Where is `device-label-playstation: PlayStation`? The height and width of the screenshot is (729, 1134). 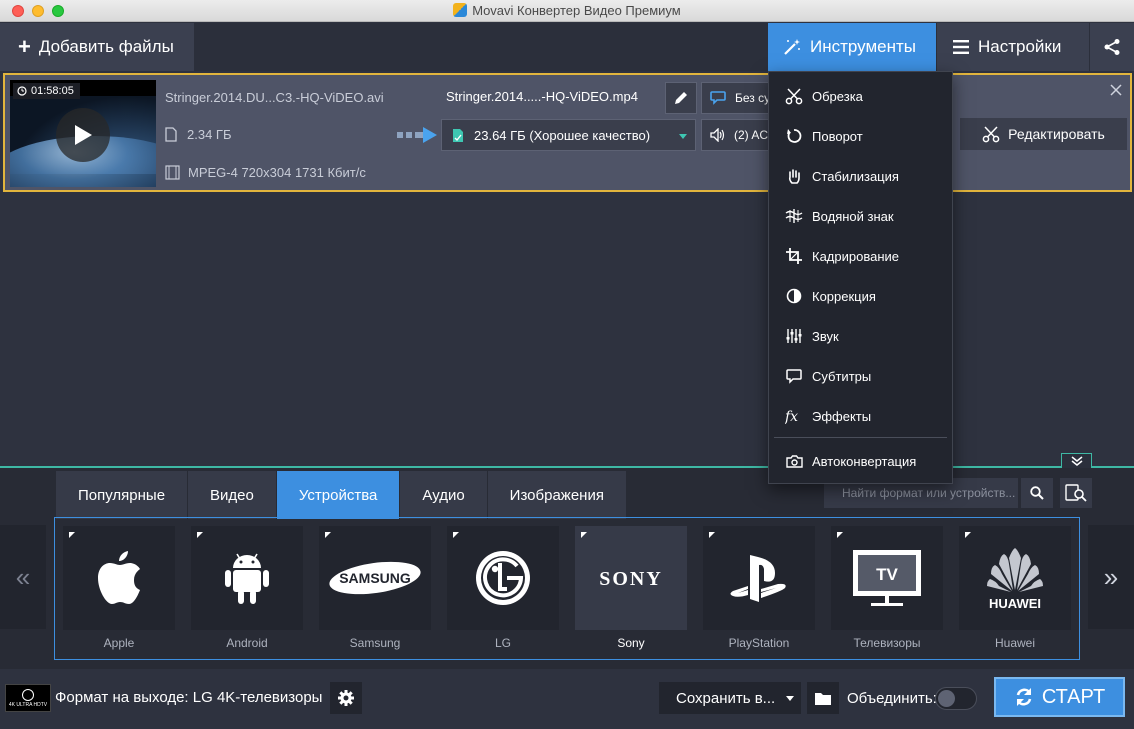
device-label-playstation: PlayStation is located at coordinates (759, 643).